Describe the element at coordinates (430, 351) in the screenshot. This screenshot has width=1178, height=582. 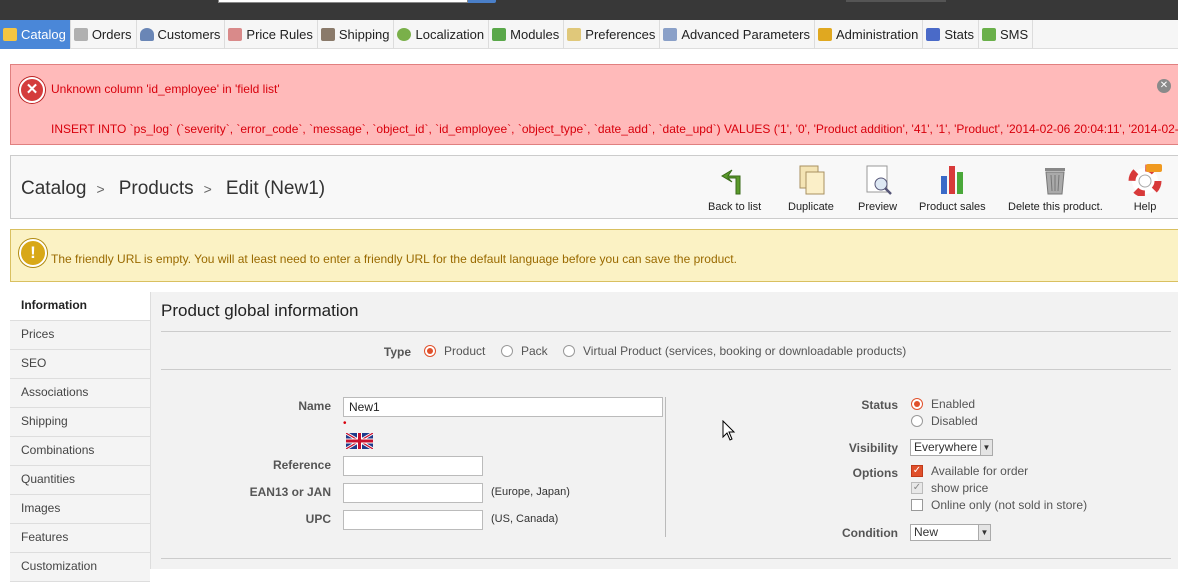
I see `radio-selected-icon` at that location.